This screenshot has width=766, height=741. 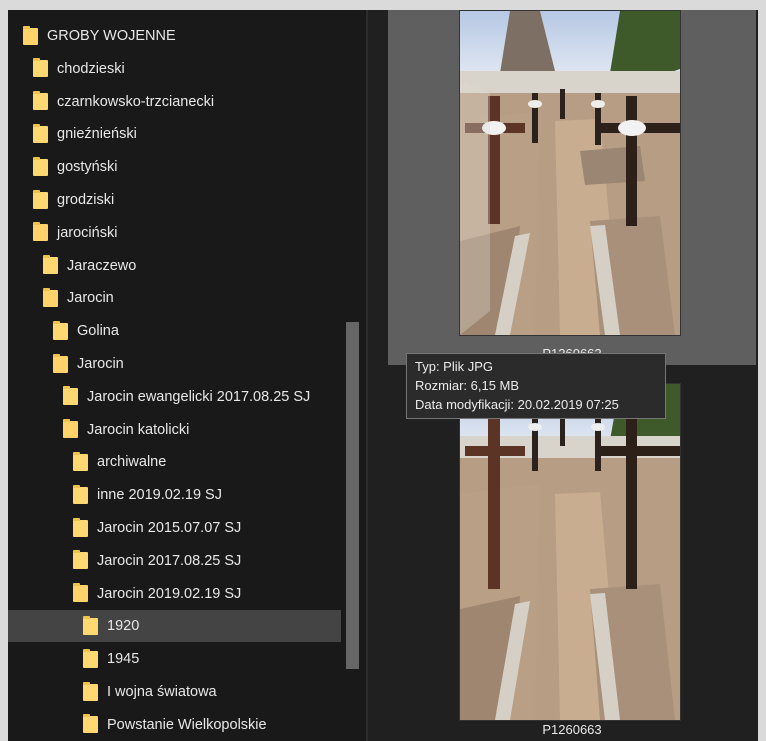 I want to click on tree-item: inne 2019.02.19 SJ, so click(x=174, y=495).